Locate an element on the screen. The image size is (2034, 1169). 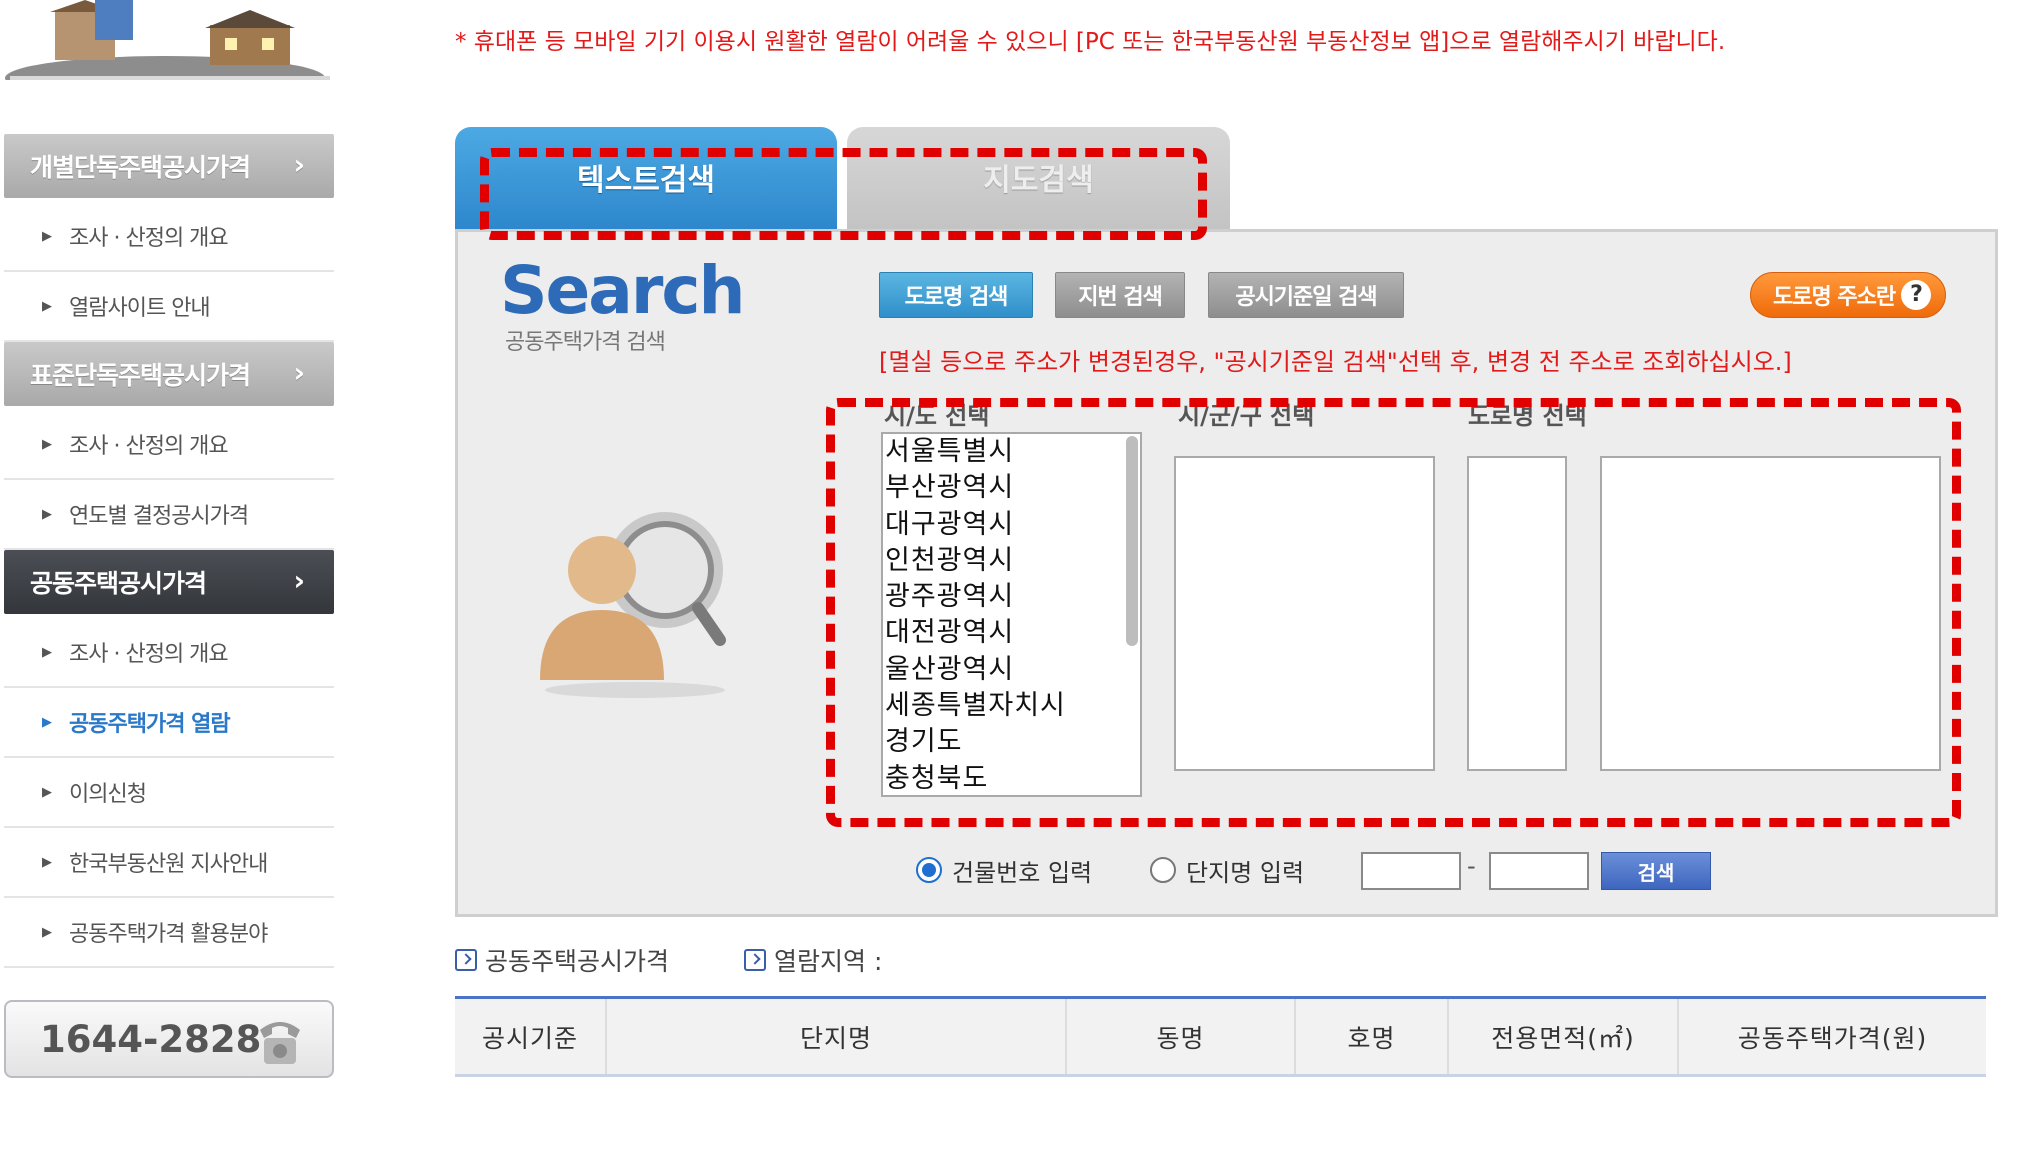
sidebar-item-label: 연도별 결정공시가격 is located at coordinates (159, 516).